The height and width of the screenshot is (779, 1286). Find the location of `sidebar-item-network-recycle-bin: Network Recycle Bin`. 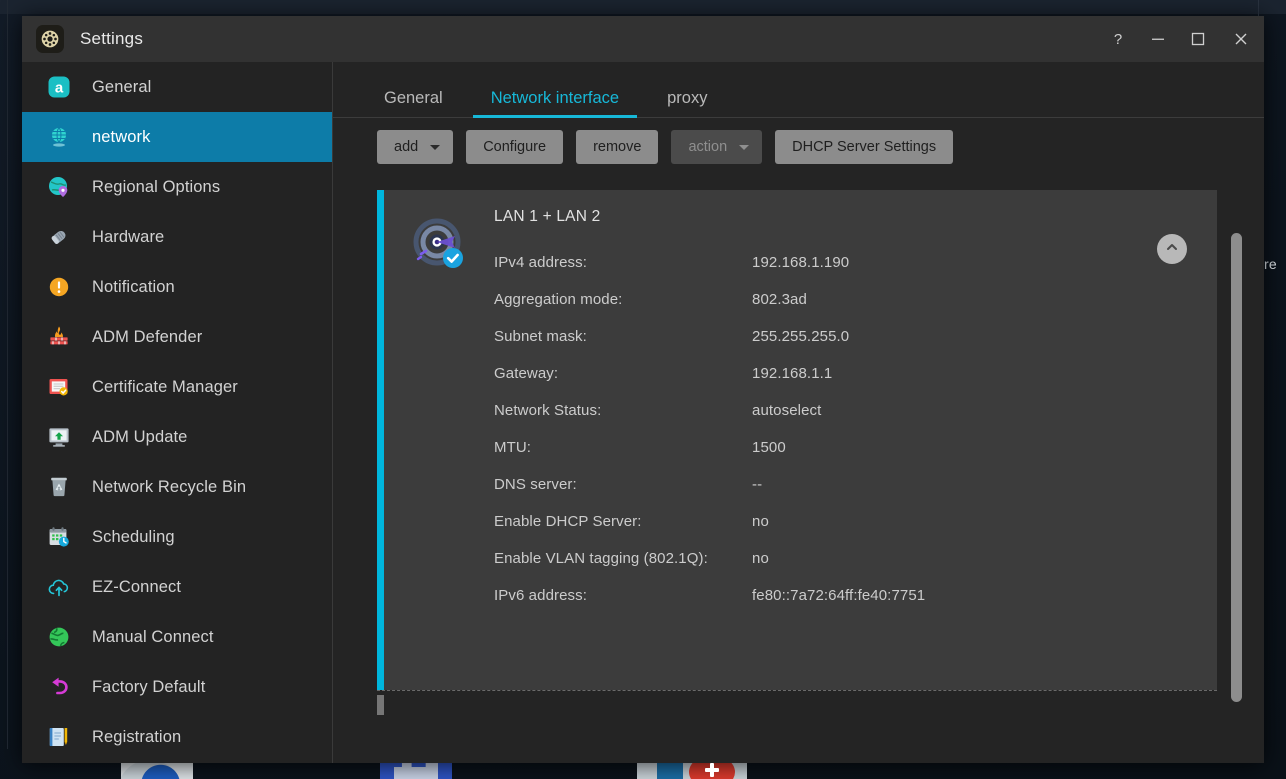

sidebar-item-network-recycle-bin: Network Recycle Bin is located at coordinates (177, 487).